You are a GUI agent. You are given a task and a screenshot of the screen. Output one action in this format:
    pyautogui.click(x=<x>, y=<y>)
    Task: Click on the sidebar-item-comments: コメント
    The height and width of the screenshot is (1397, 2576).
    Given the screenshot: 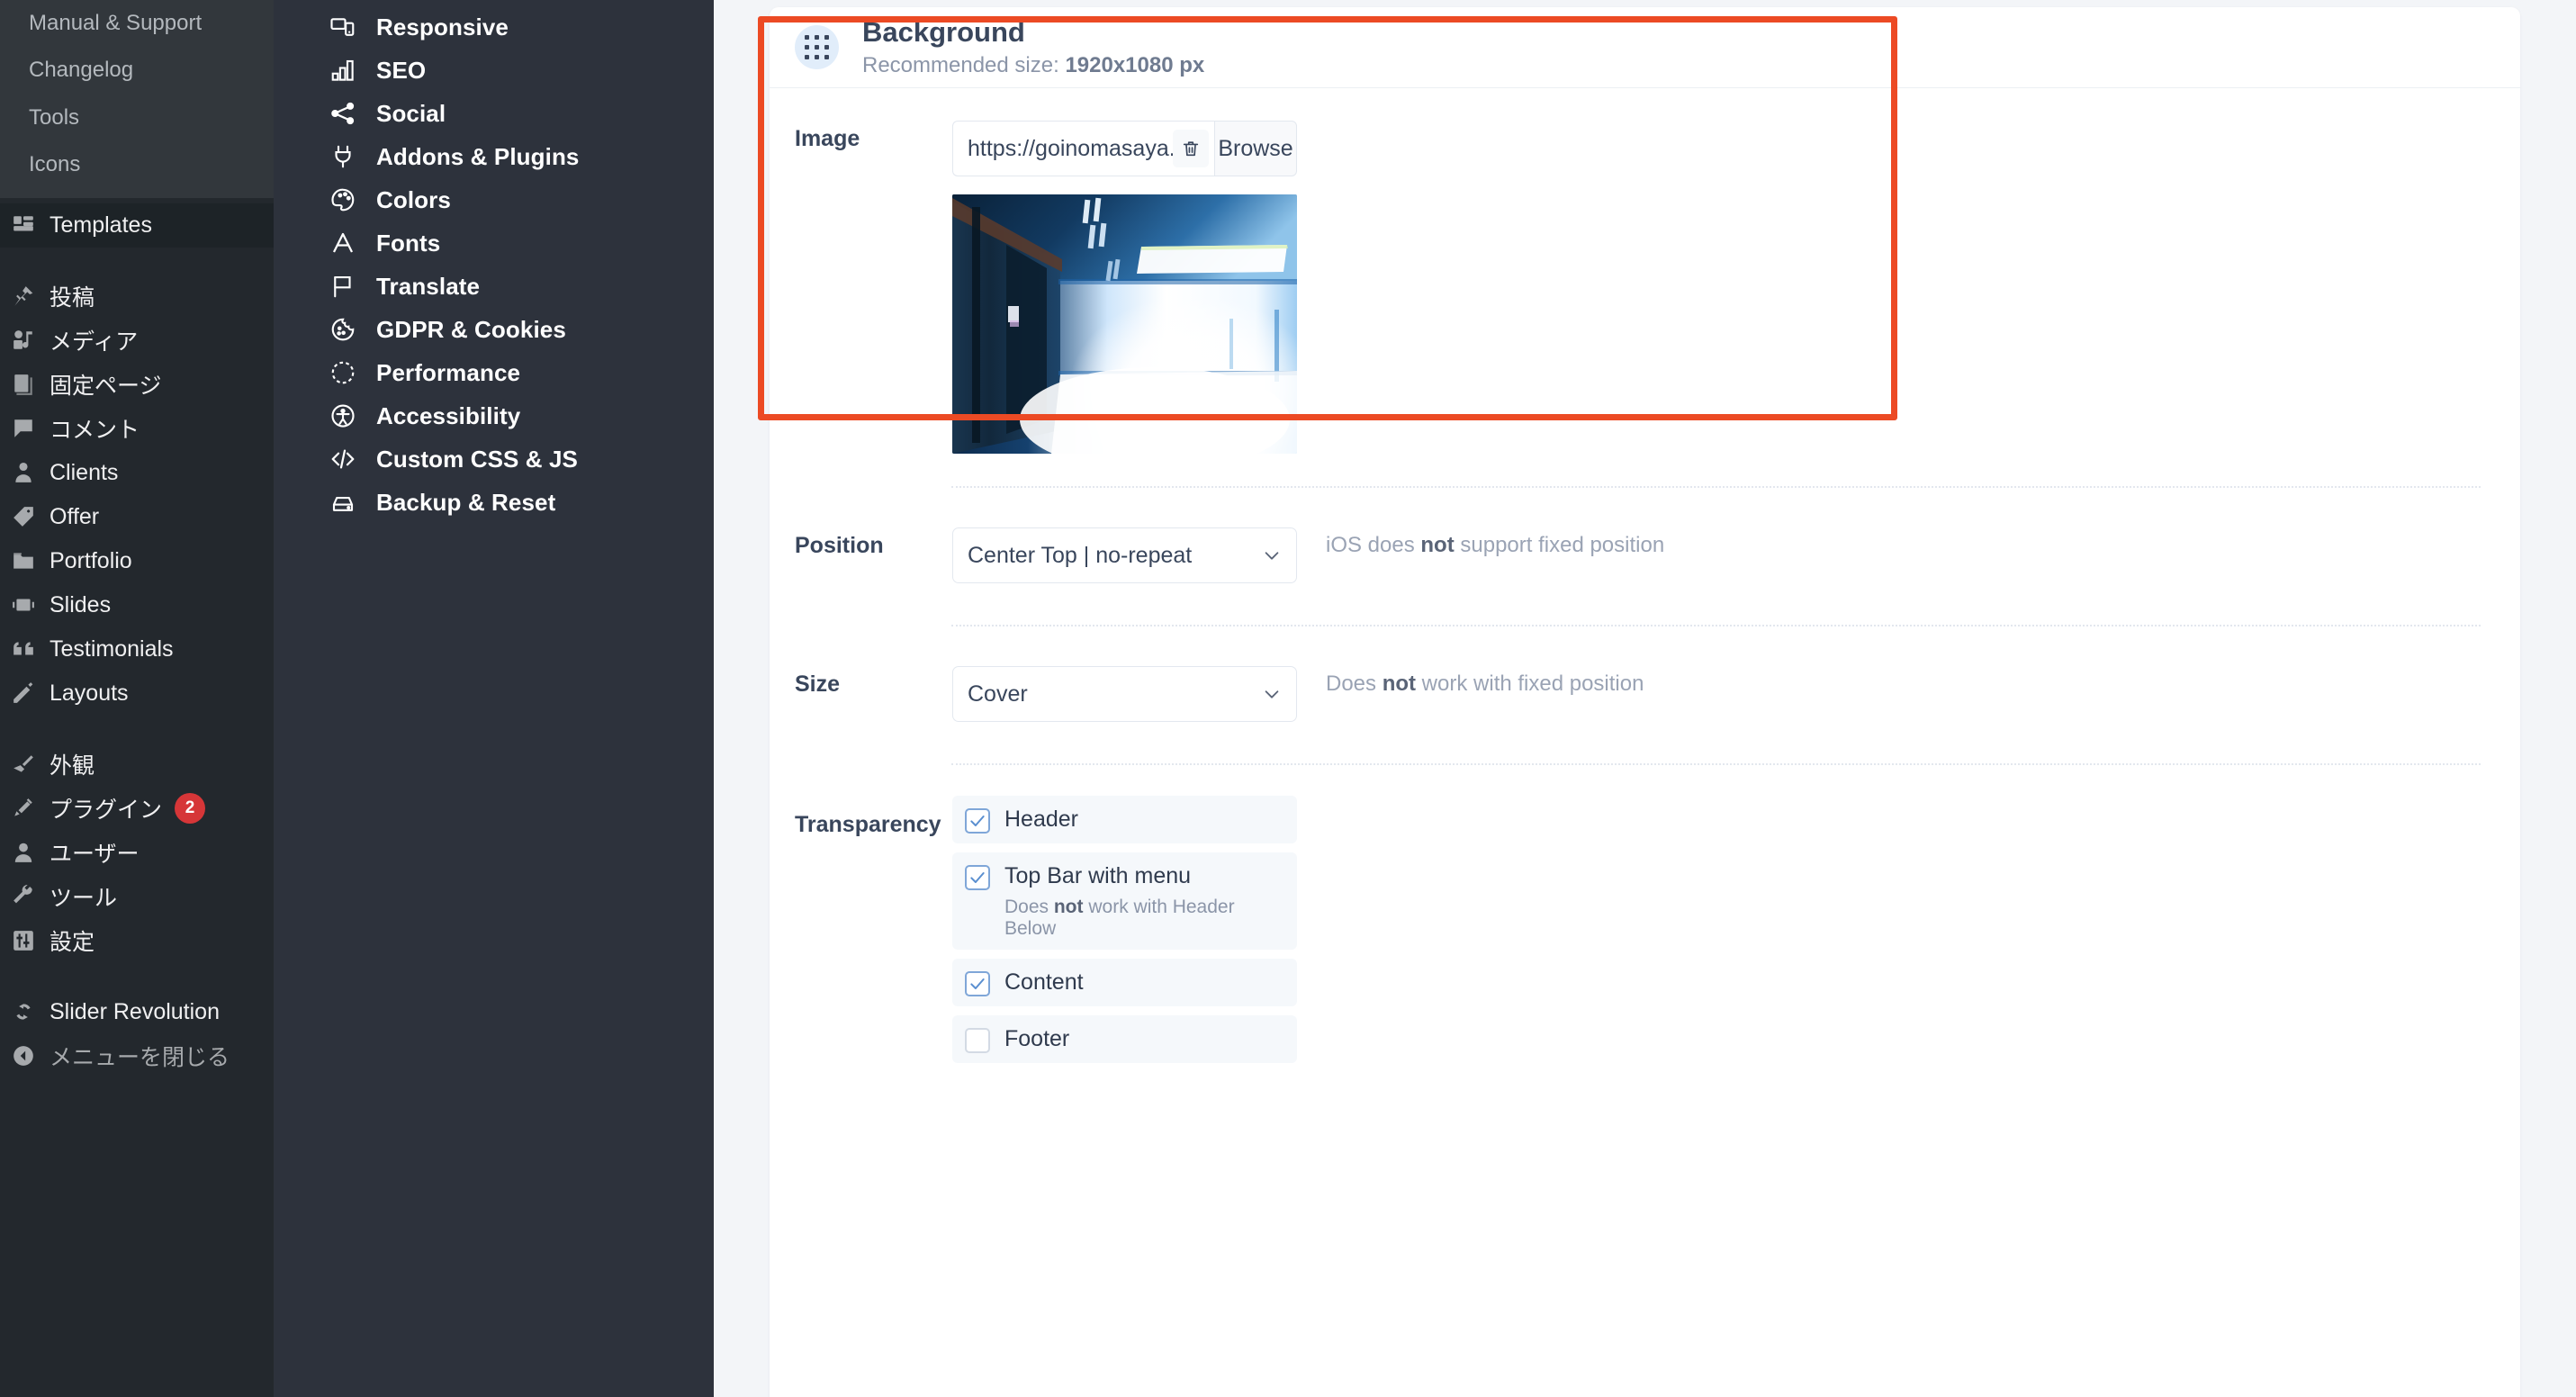 What is the action you would take?
    pyautogui.click(x=137, y=429)
    